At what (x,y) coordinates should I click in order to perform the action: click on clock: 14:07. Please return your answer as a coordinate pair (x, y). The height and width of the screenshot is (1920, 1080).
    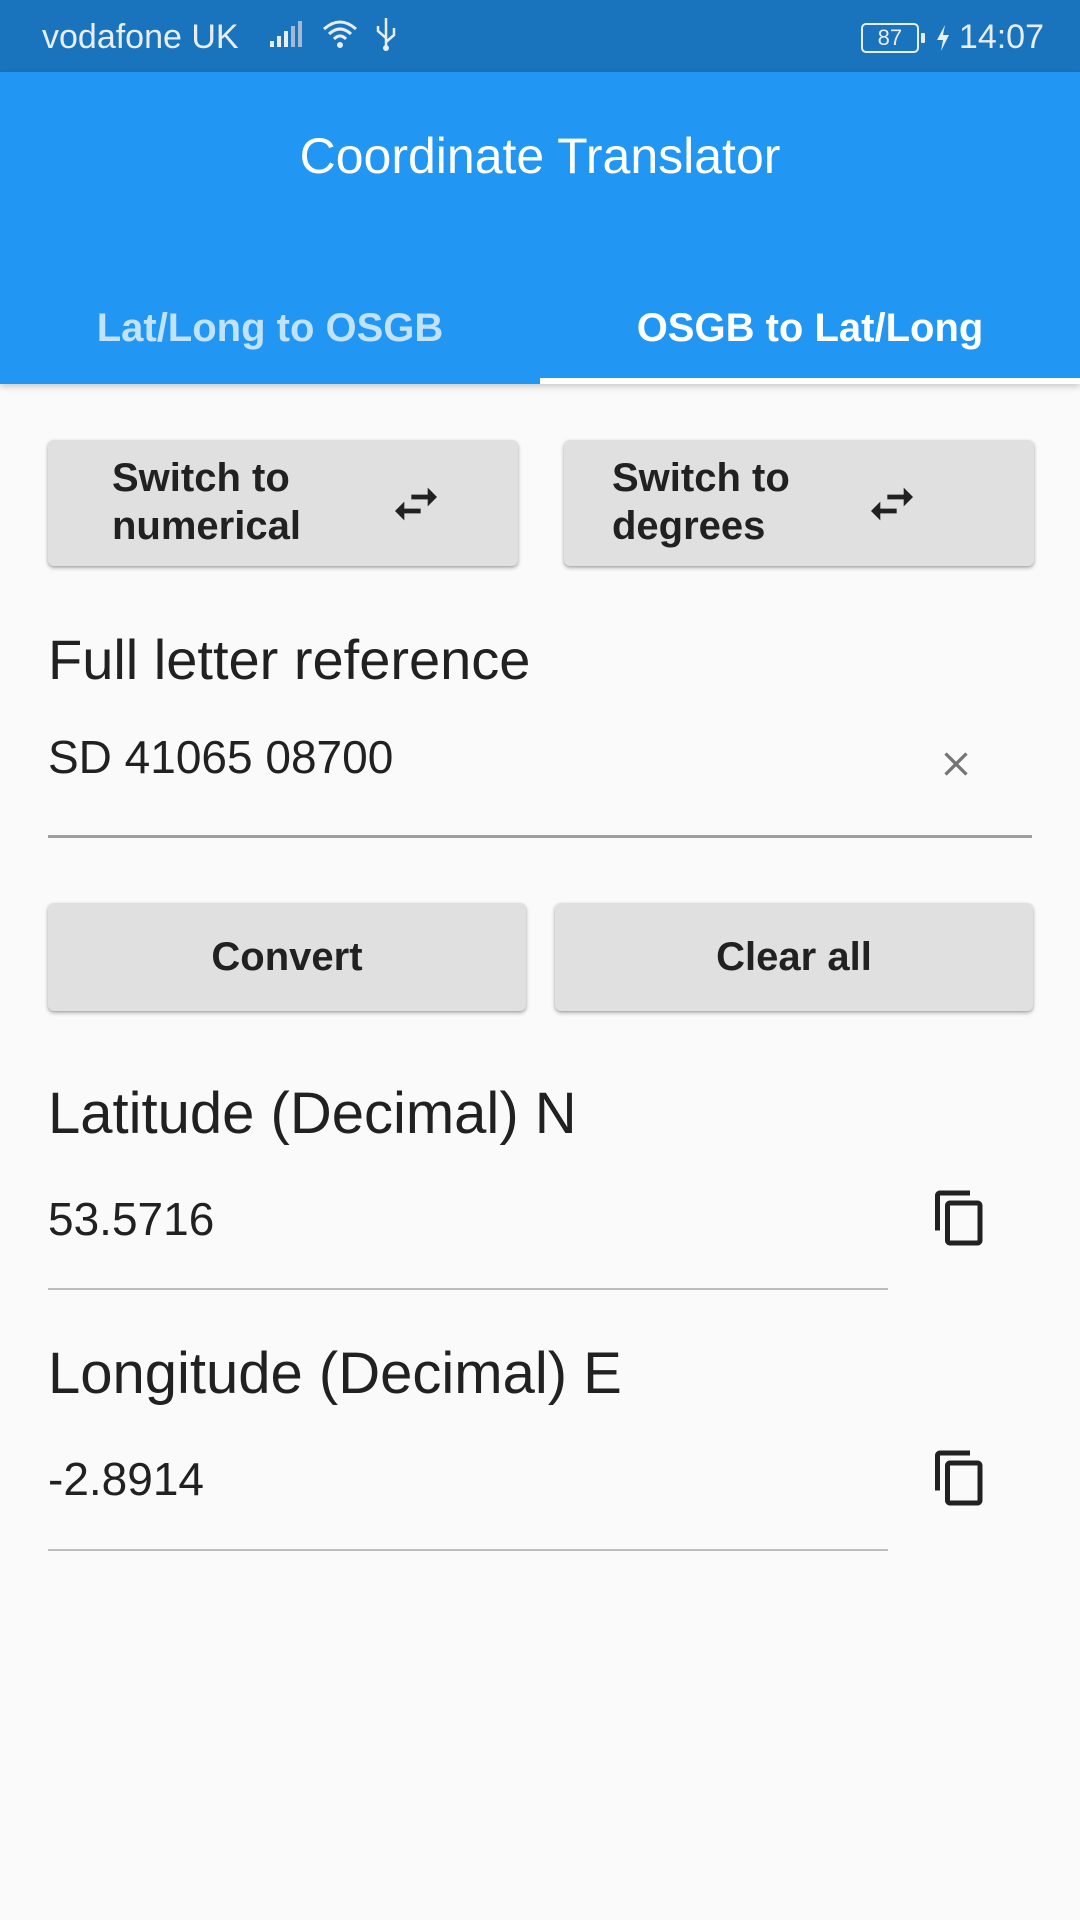
    Looking at the image, I should click on (1001, 37).